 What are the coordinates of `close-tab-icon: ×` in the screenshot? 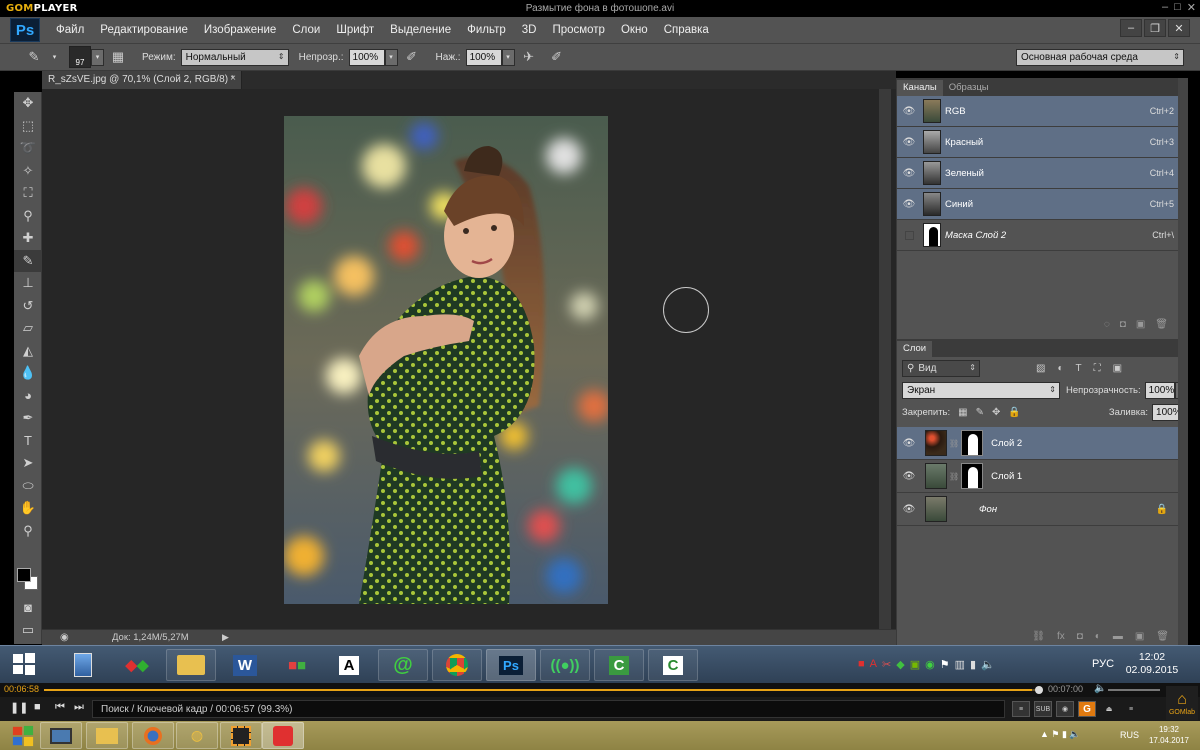 It's located at (233, 78).